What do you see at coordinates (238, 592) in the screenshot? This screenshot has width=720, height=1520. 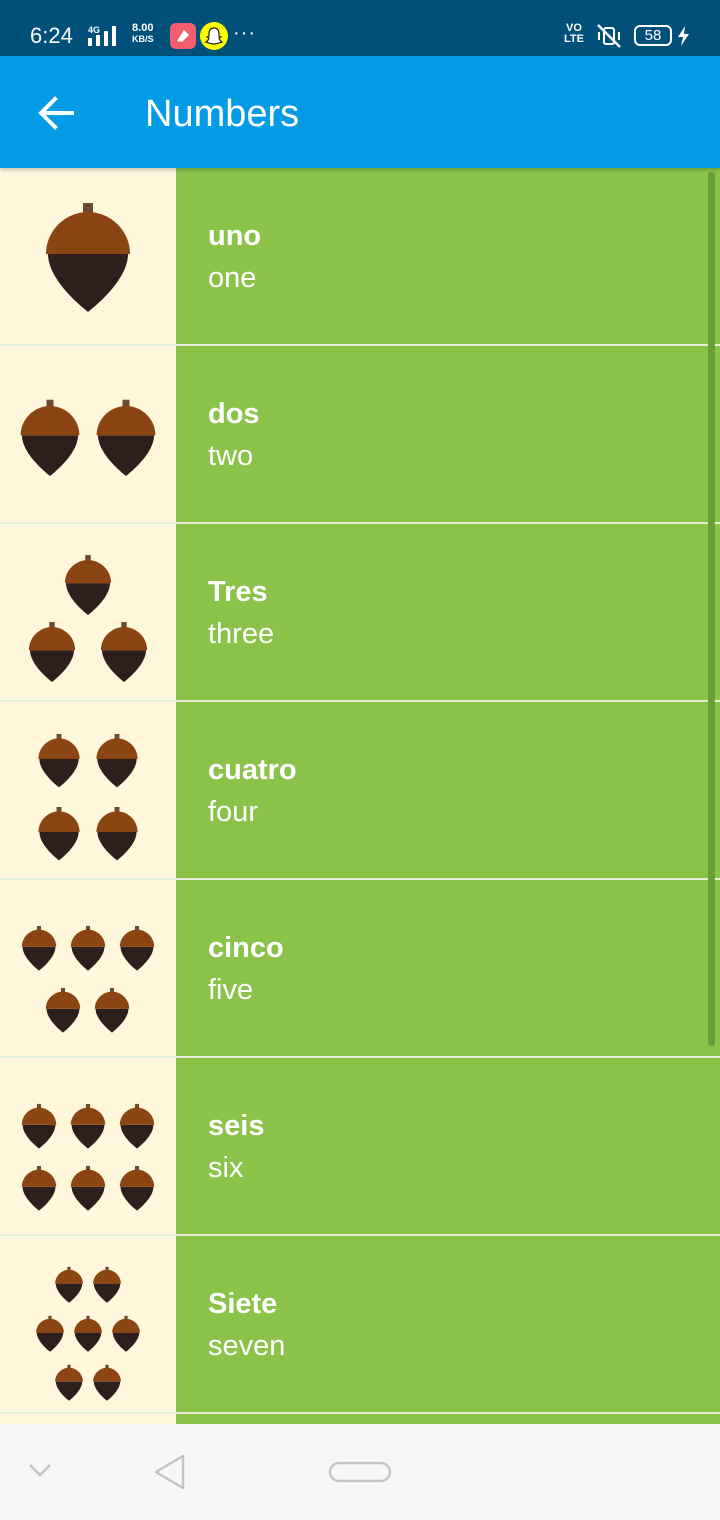 I see `spanish-word: Tres` at bounding box center [238, 592].